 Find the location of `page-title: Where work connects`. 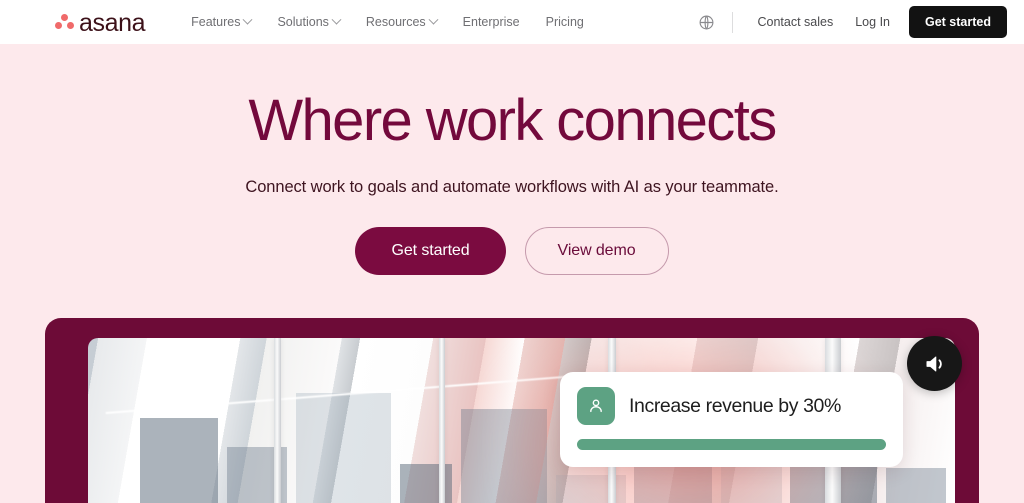

page-title: Where work connects is located at coordinates (512, 120).